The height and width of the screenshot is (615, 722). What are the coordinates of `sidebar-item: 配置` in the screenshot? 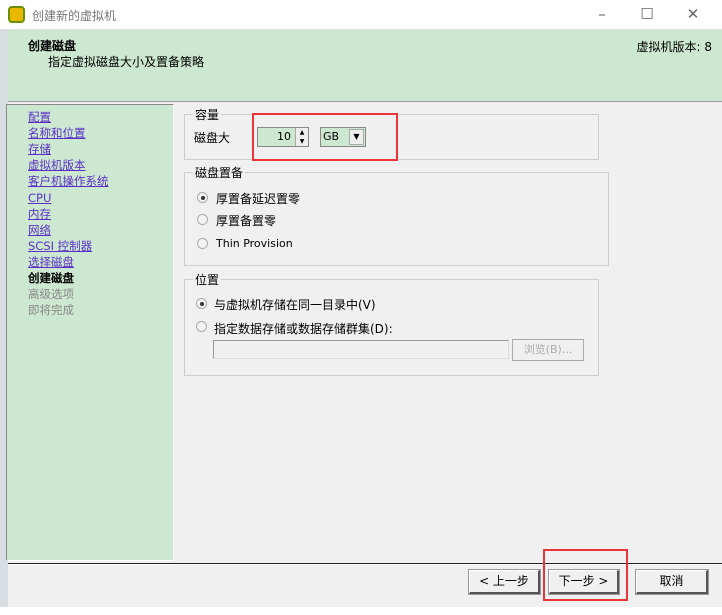 It's located at (39, 117).